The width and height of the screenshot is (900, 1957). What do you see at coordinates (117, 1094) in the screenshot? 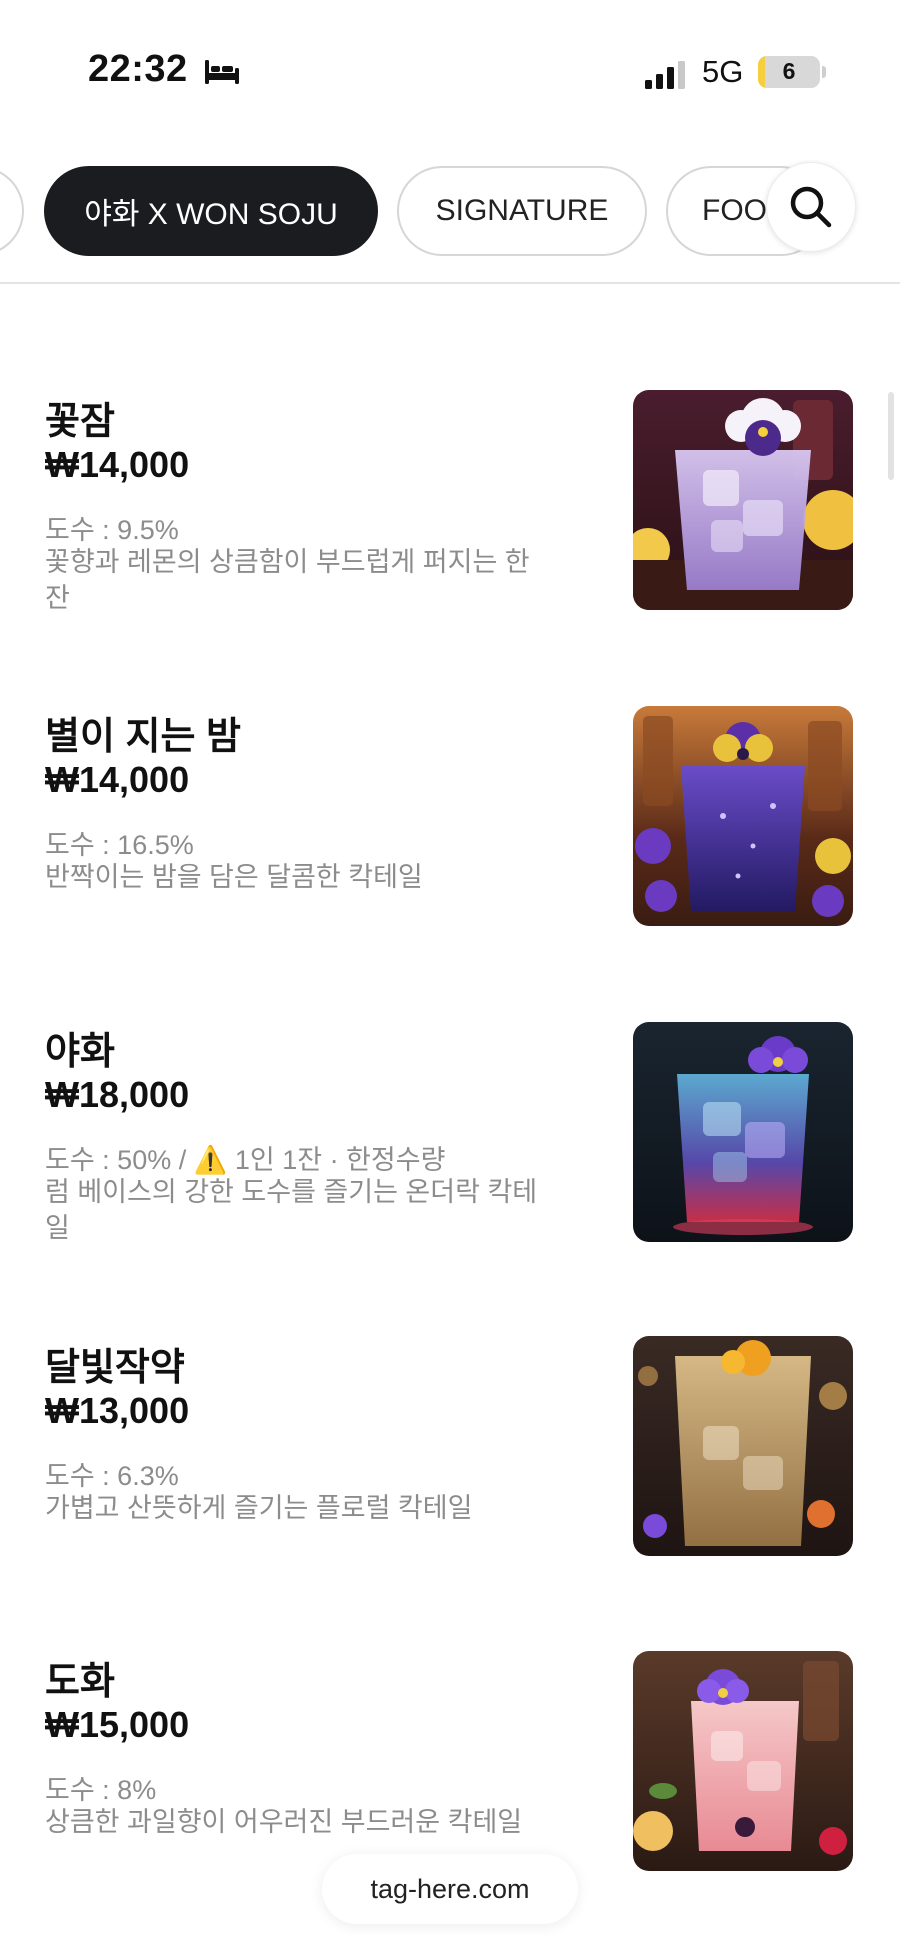
I see `item-price: ₩18,000` at bounding box center [117, 1094].